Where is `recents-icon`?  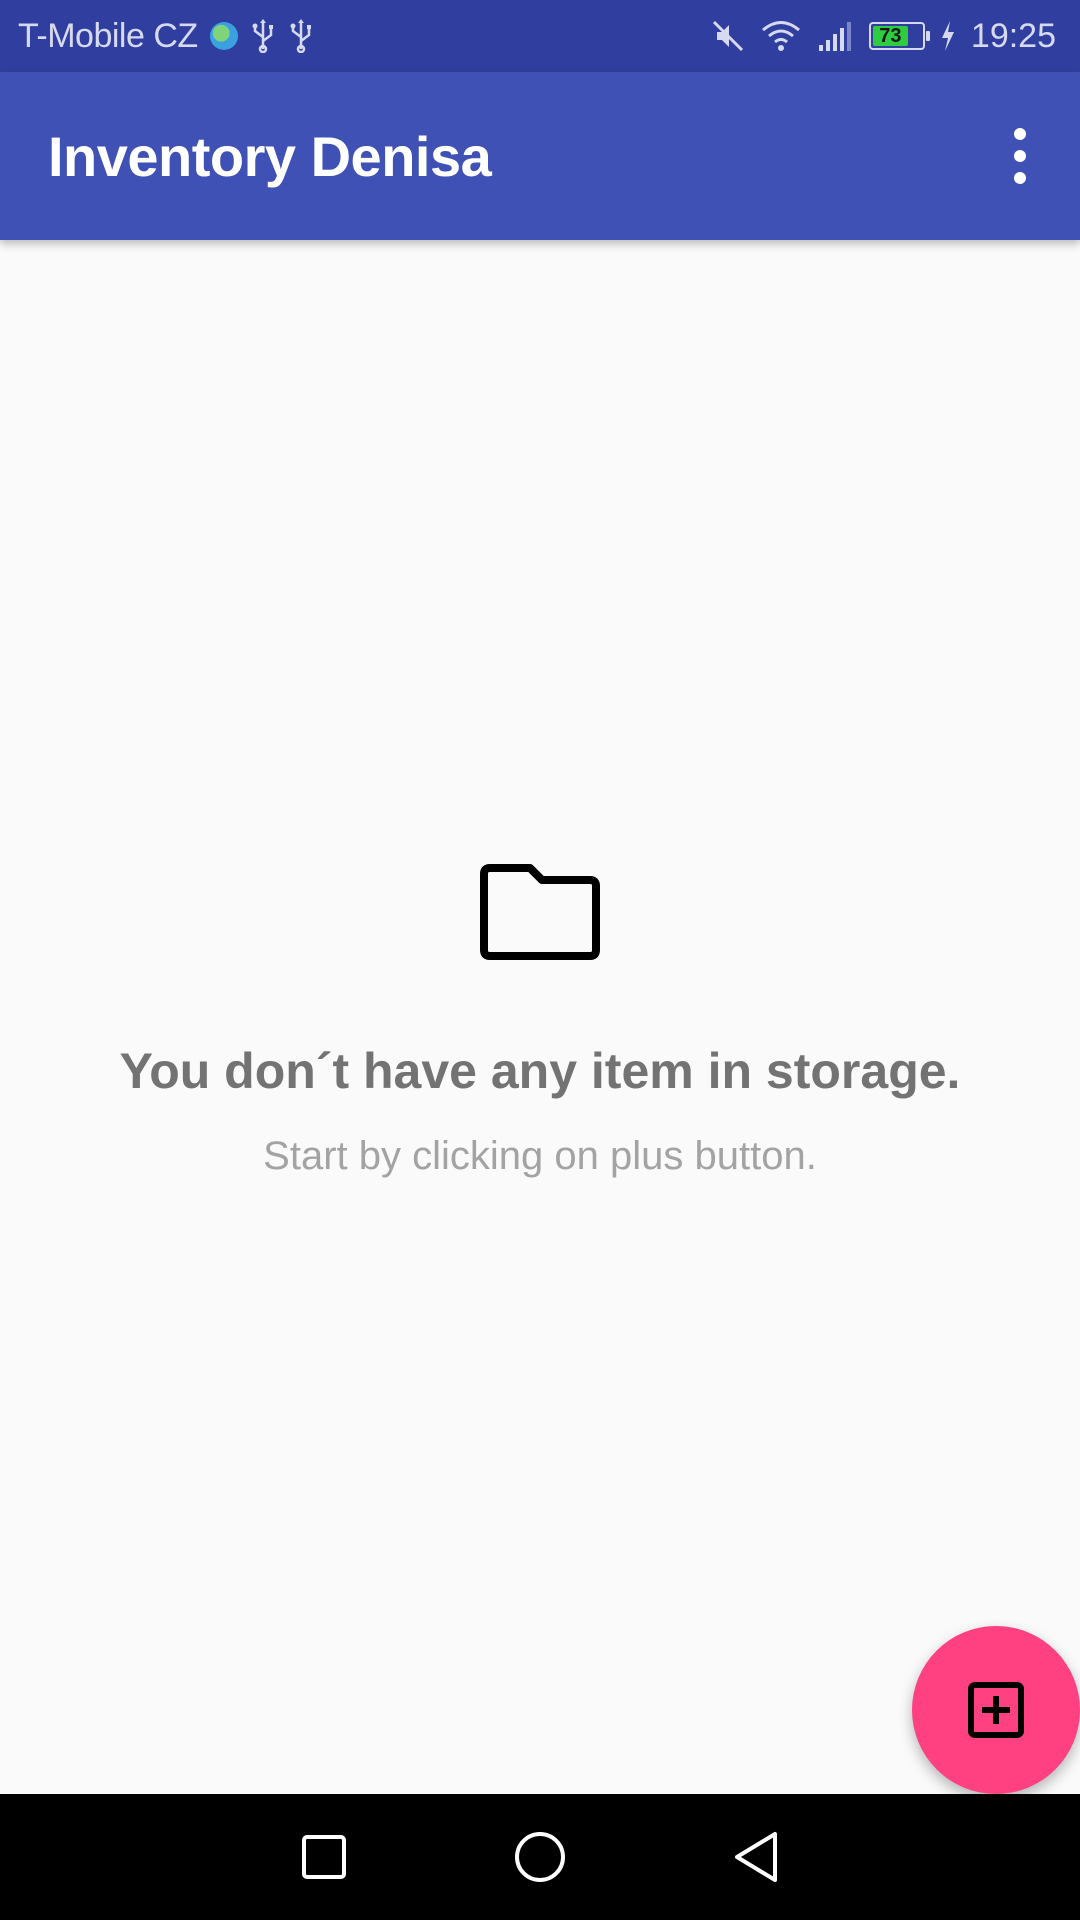
recents-icon is located at coordinates (324, 1857).